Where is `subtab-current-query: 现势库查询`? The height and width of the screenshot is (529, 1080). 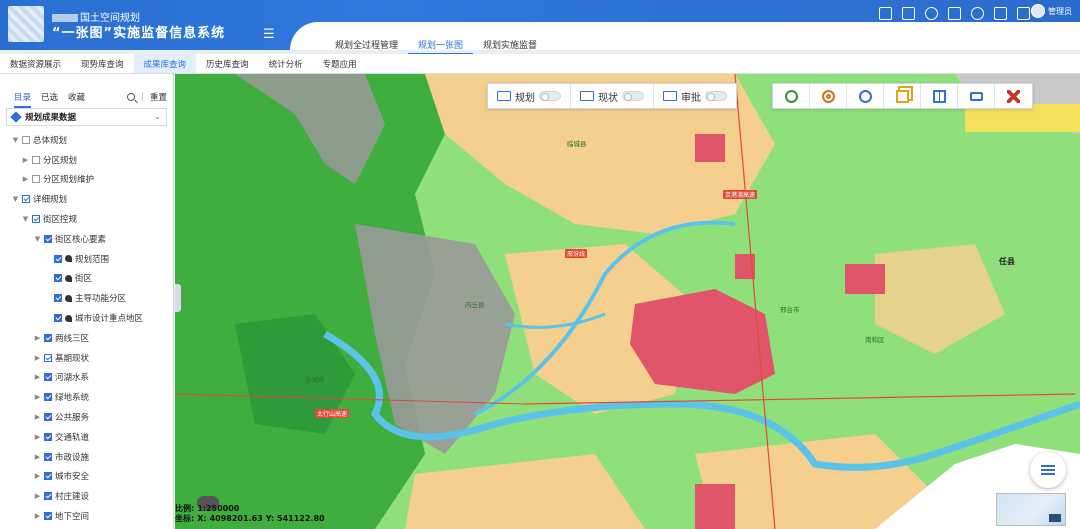
subtab-current-query: 现势库查询 is located at coordinates (102, 63).